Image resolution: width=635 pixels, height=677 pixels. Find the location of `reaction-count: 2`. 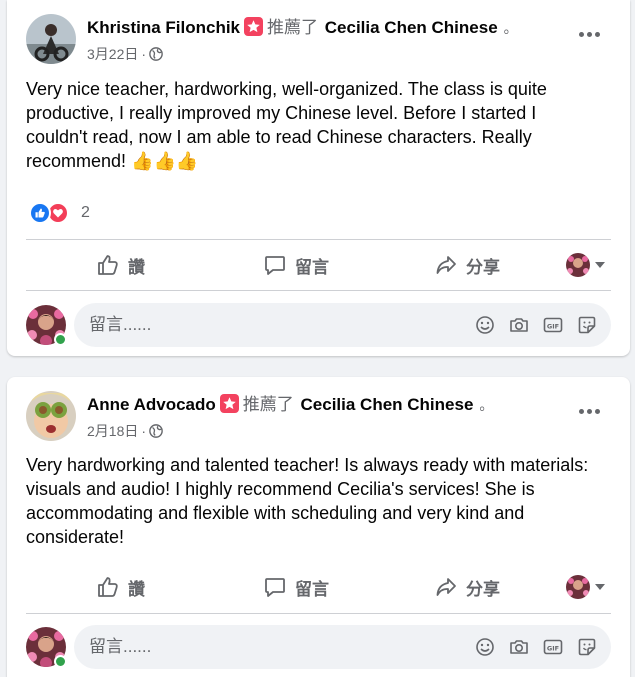

reaction-count: 2 is located at coordinates (85, 213).